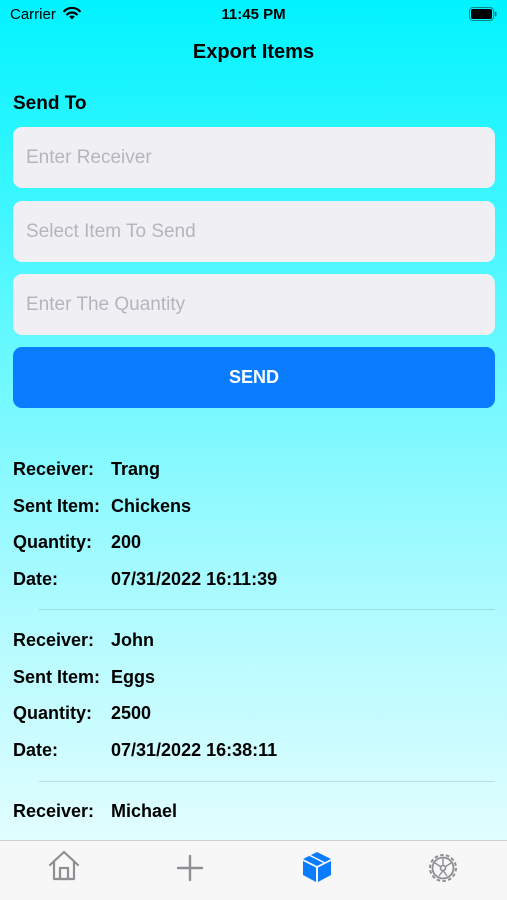 Image resolution: width=507 pixels, height=900 pixels. What do you see at coordinates (136, 469) in the screenshot?
I see `receiver-value: Trang` at bounding box center [136, 469].